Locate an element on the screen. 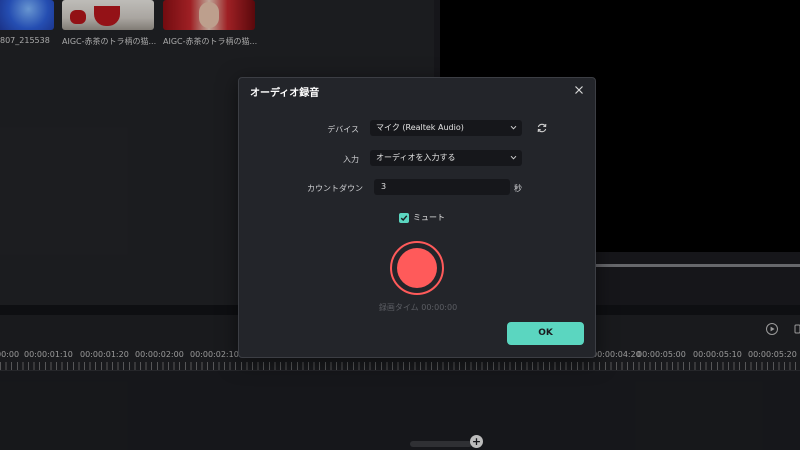 The image size is (800, 450). checkmark-icon is located at coordinates (404, 218).